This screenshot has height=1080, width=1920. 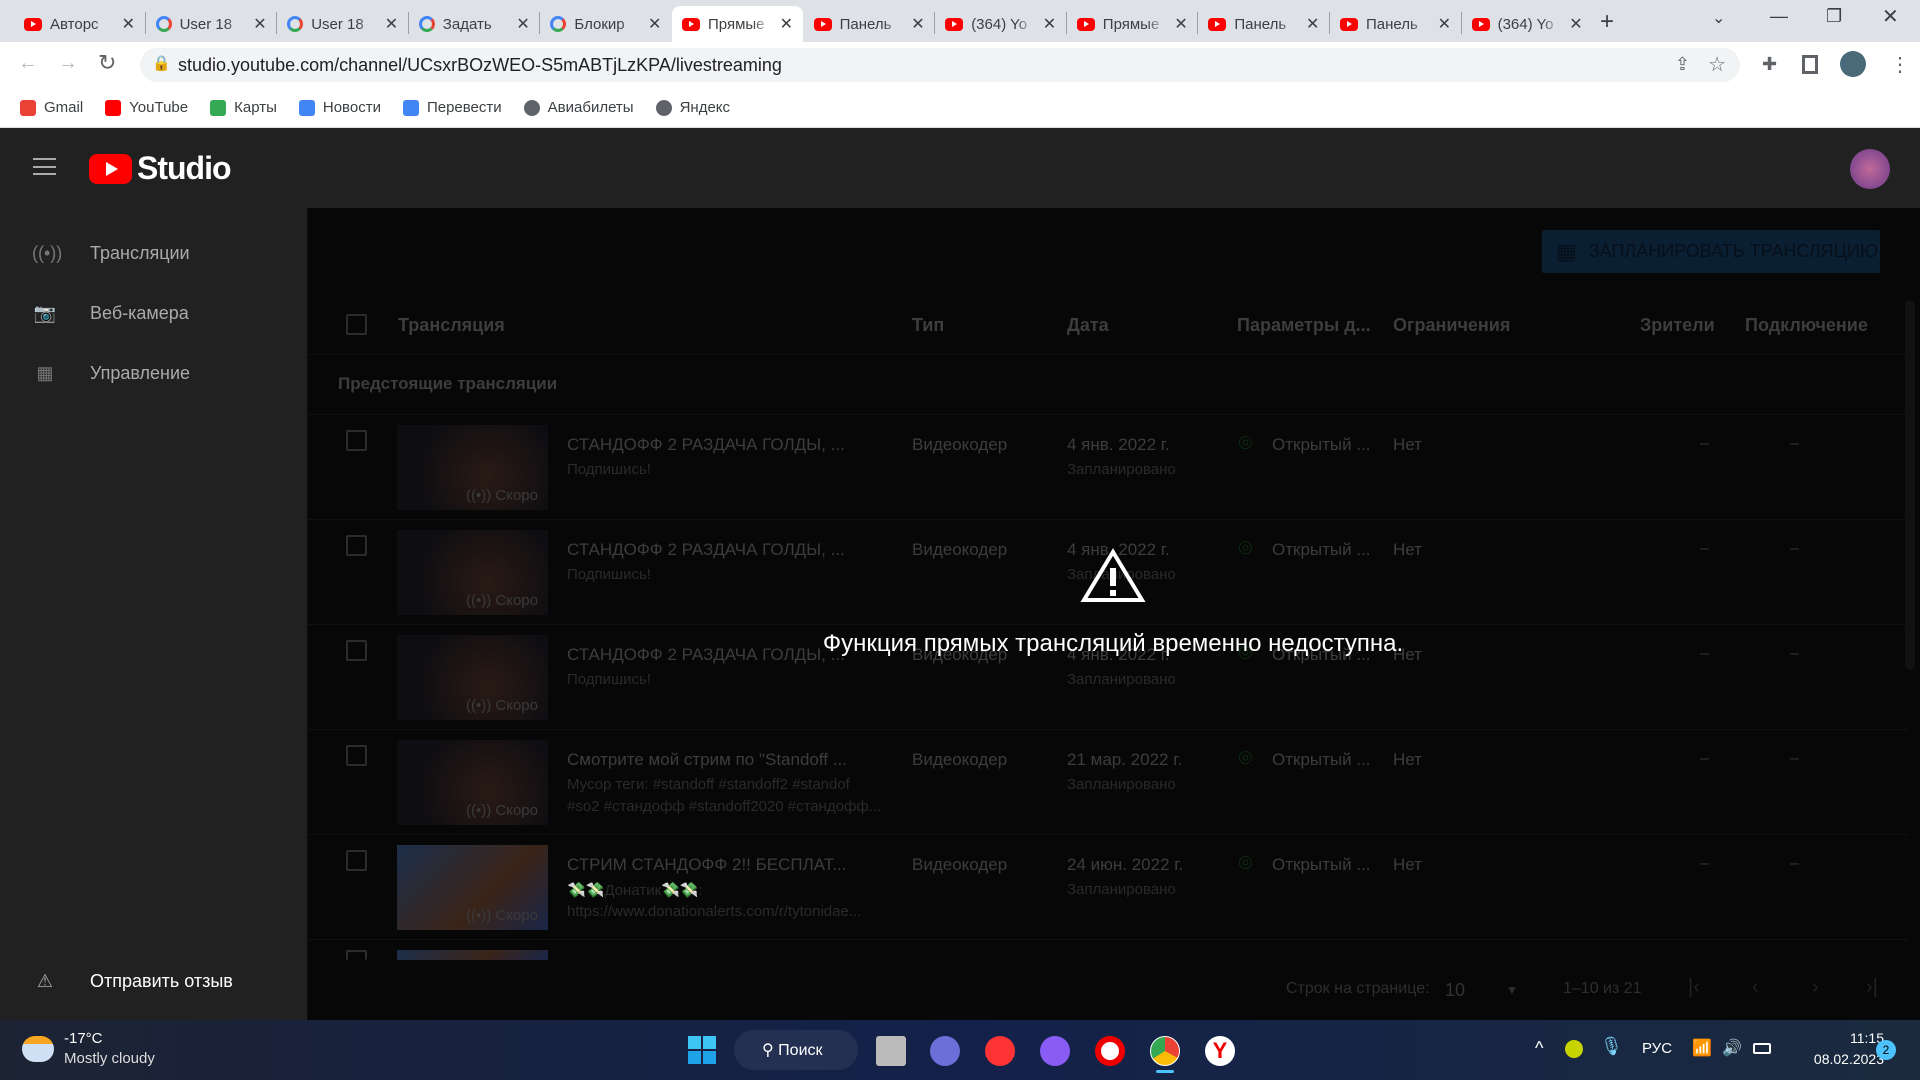 What do you see at coordinates (1682, 64) in the screenshot?
I see `share-icon: ⇪` at bounding box center [1682, 64].